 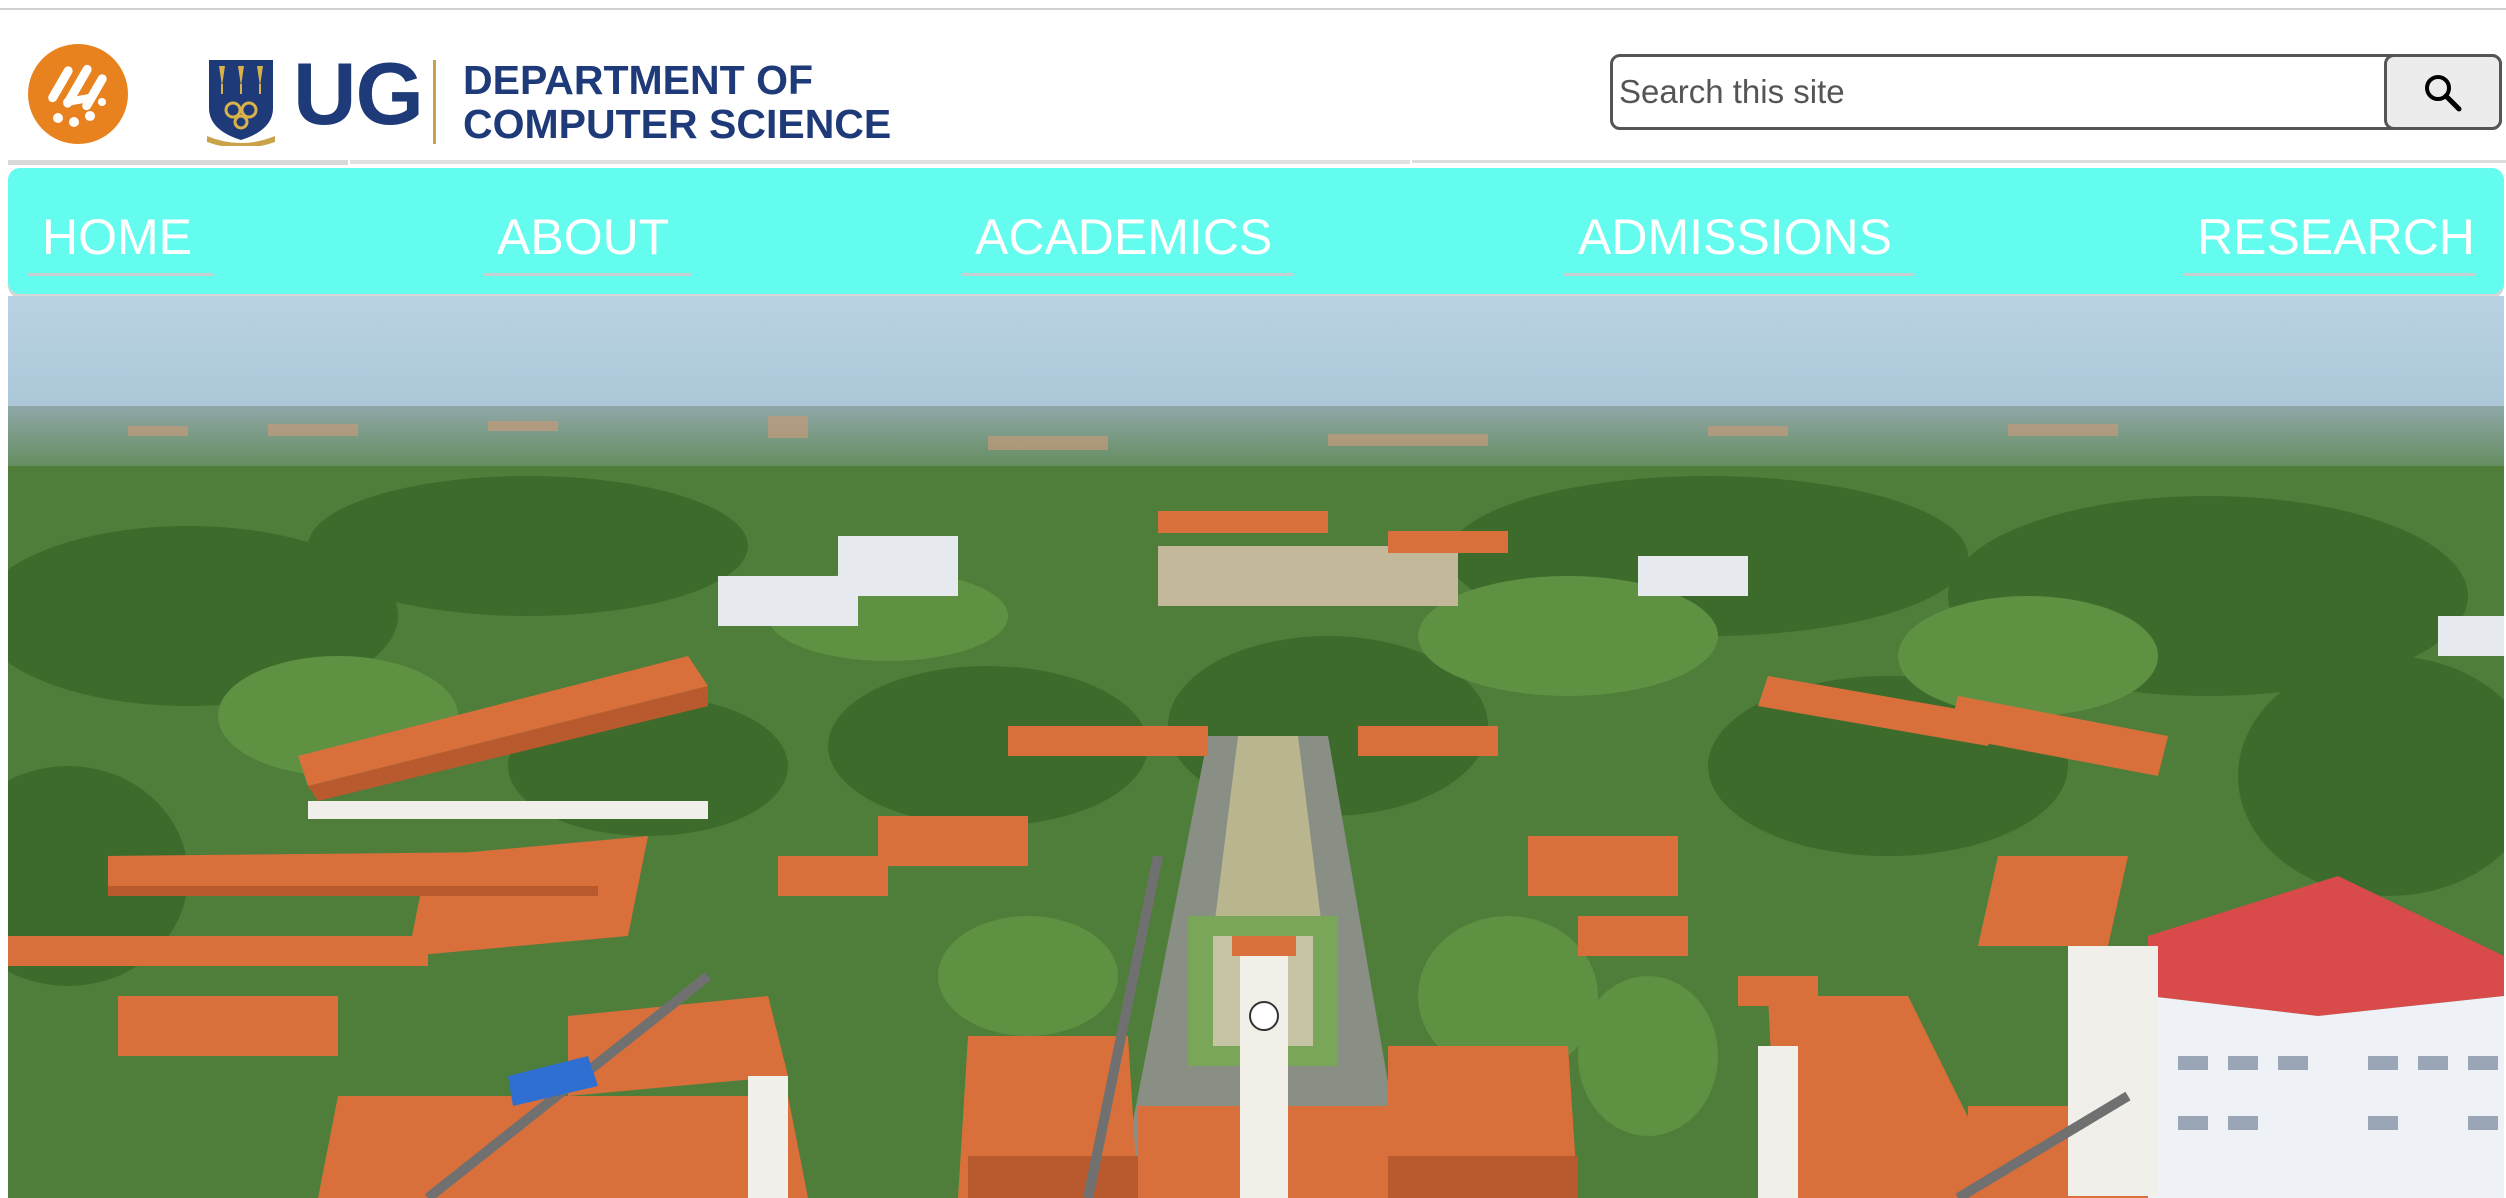 I want to click on site-logo-icon, so click(x=78, y=94).